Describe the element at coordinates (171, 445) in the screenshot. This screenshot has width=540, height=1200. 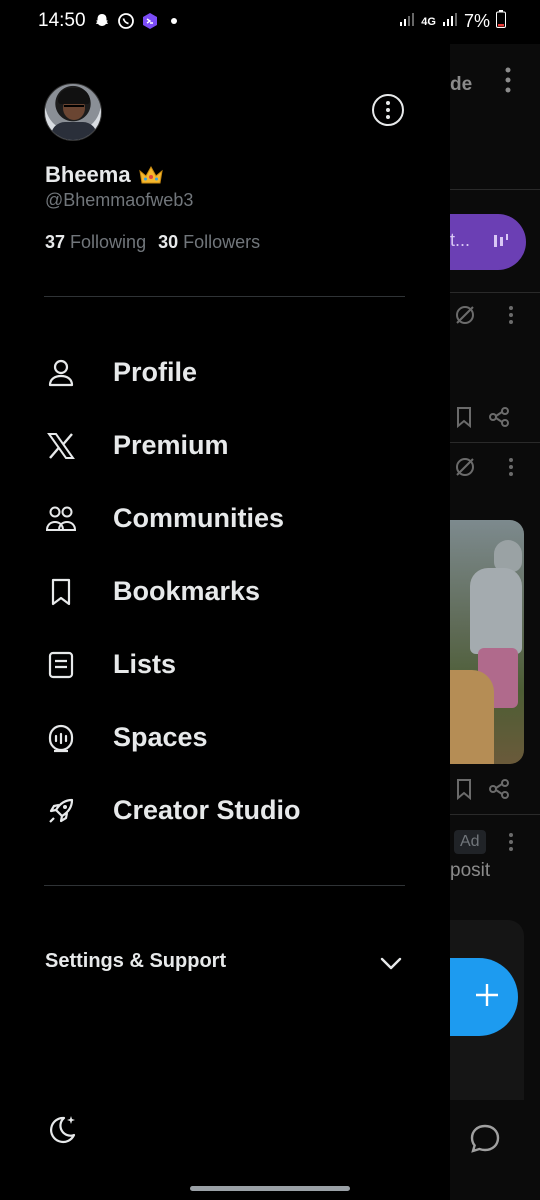
I see `nav-label: Premium` at that location.